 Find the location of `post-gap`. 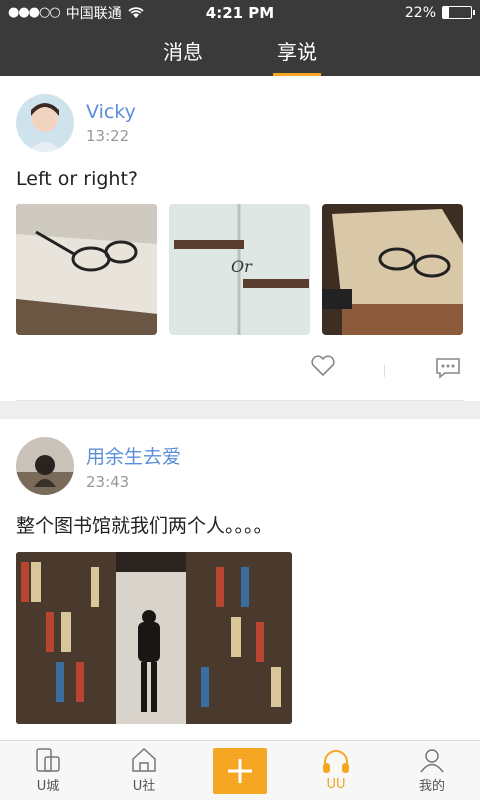

post-gap is located at coordinates (240, 410).